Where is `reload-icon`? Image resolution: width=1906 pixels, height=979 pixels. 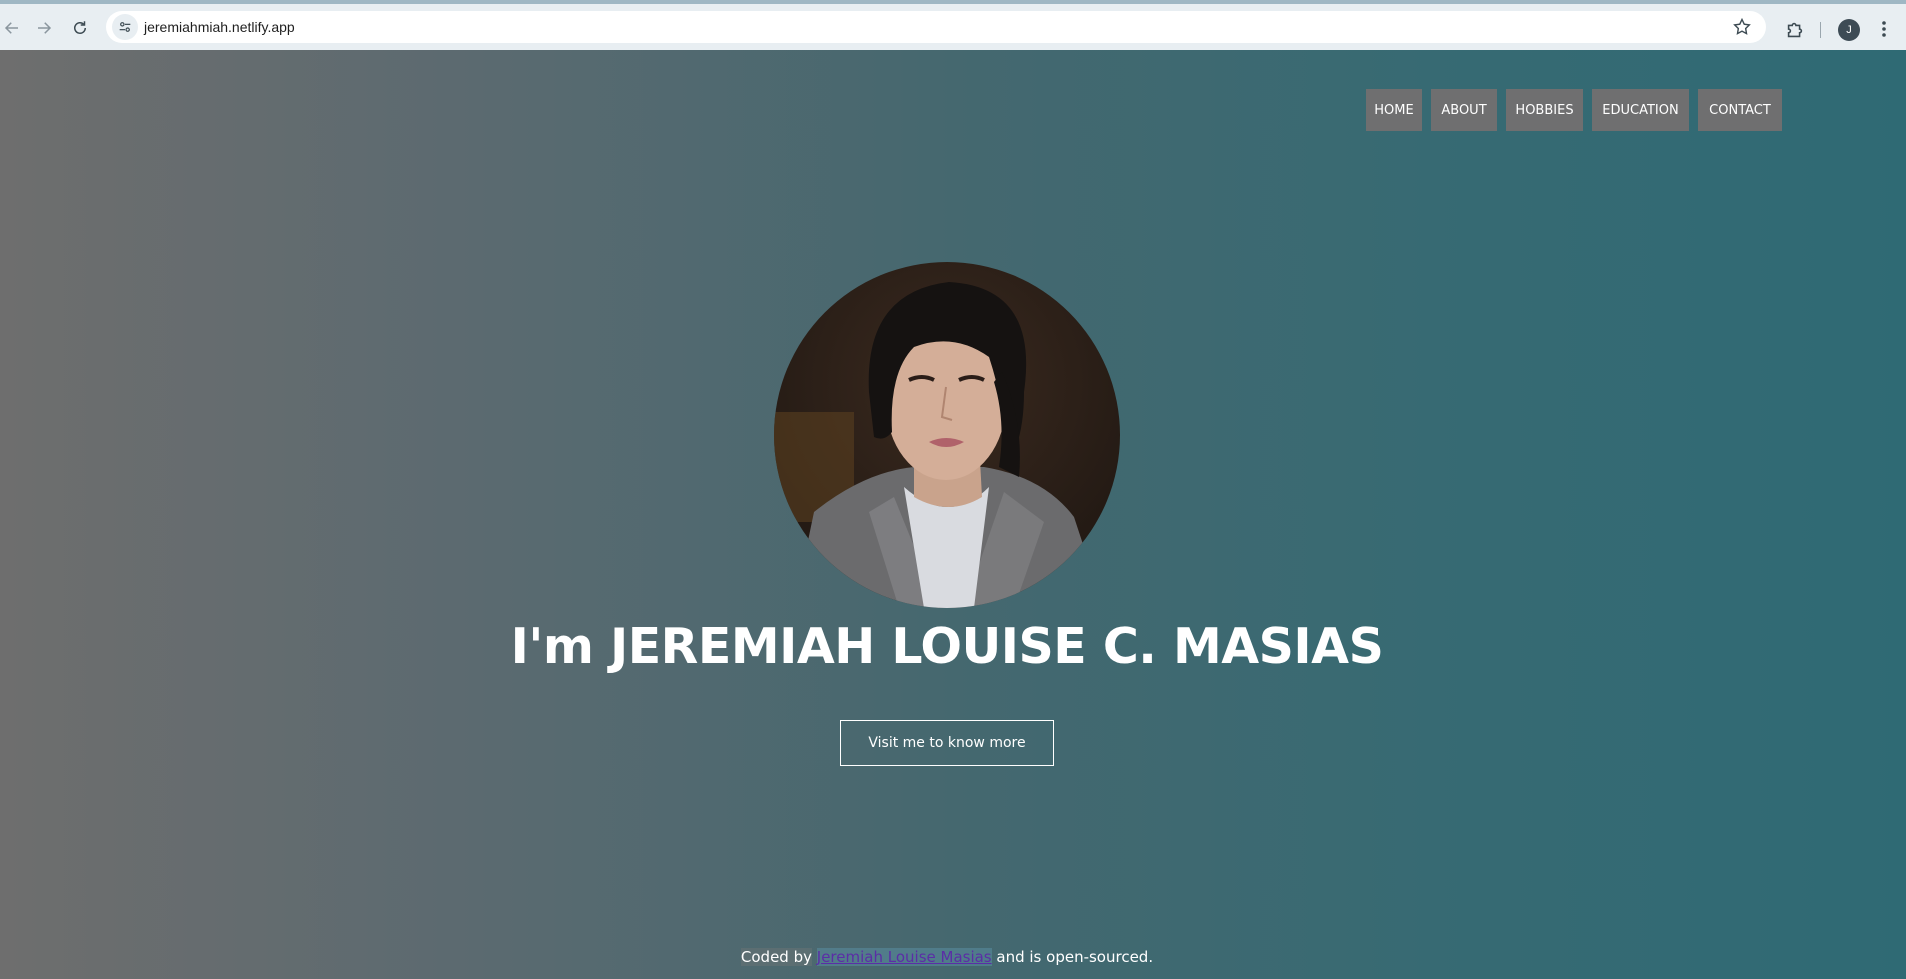
reload-icon is located at coordinates (80, 27).